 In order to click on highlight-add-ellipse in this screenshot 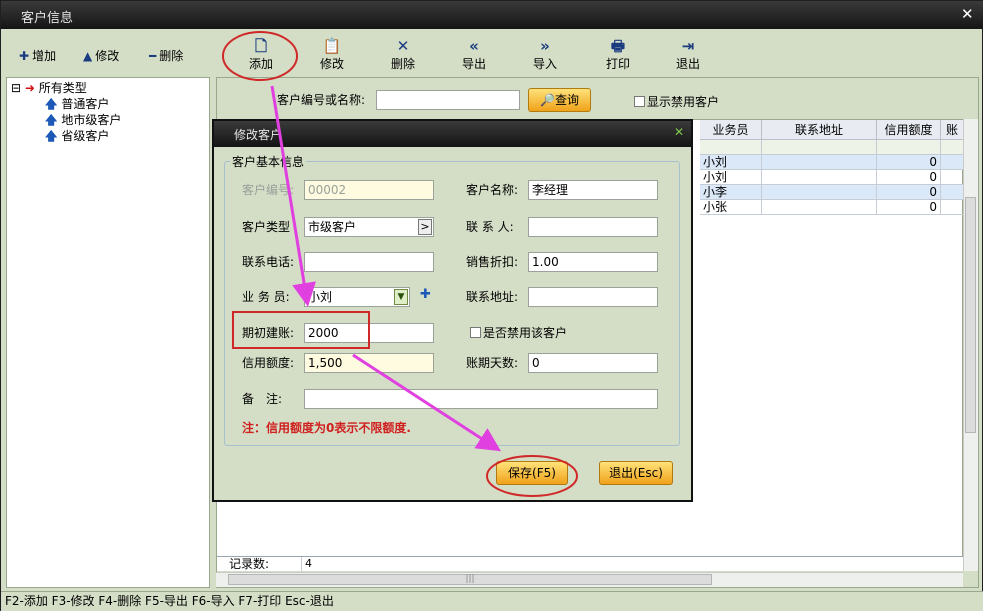, I will do `click(260, 56)`.